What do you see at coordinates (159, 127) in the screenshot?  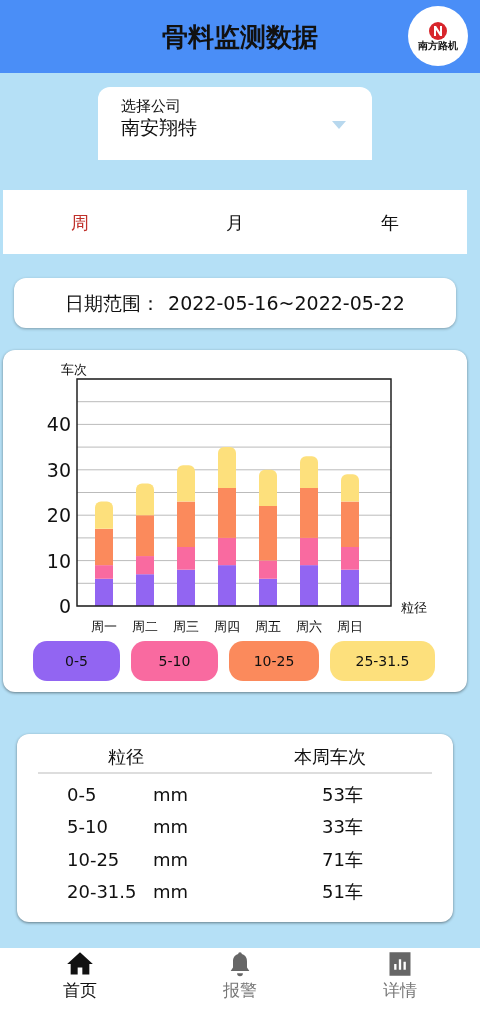 I see `select-value: 南安翔特` at bounding box center [159, 127].